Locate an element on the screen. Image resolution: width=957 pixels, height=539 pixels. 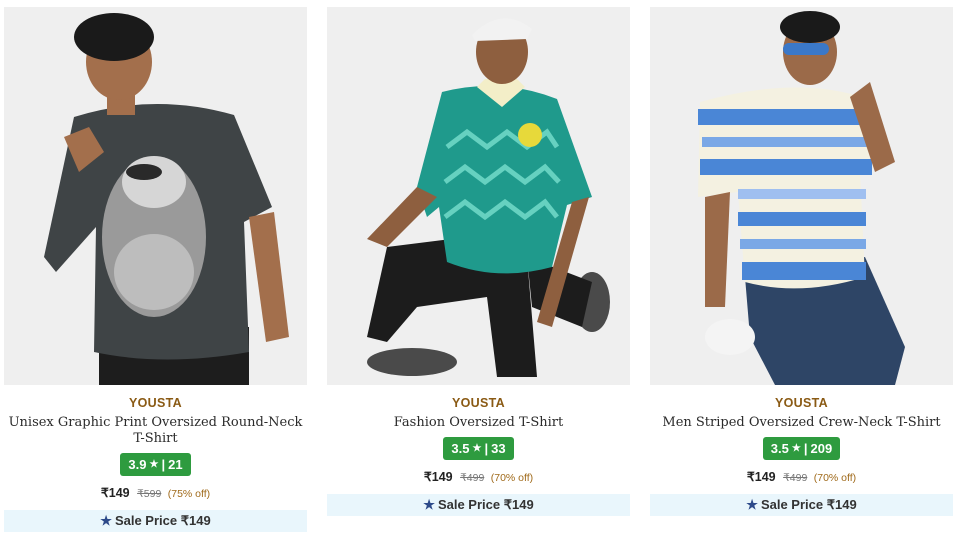
rating-row: 3.5 ★ | 209 is located at coordinates (801, 448).